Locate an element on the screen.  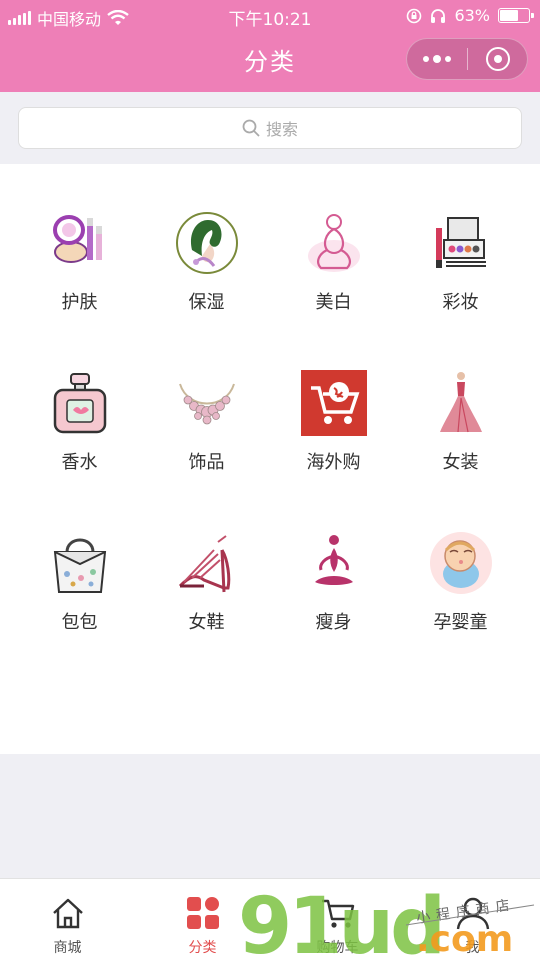
tab-label: 商城 is located at coordinates (67, 948).